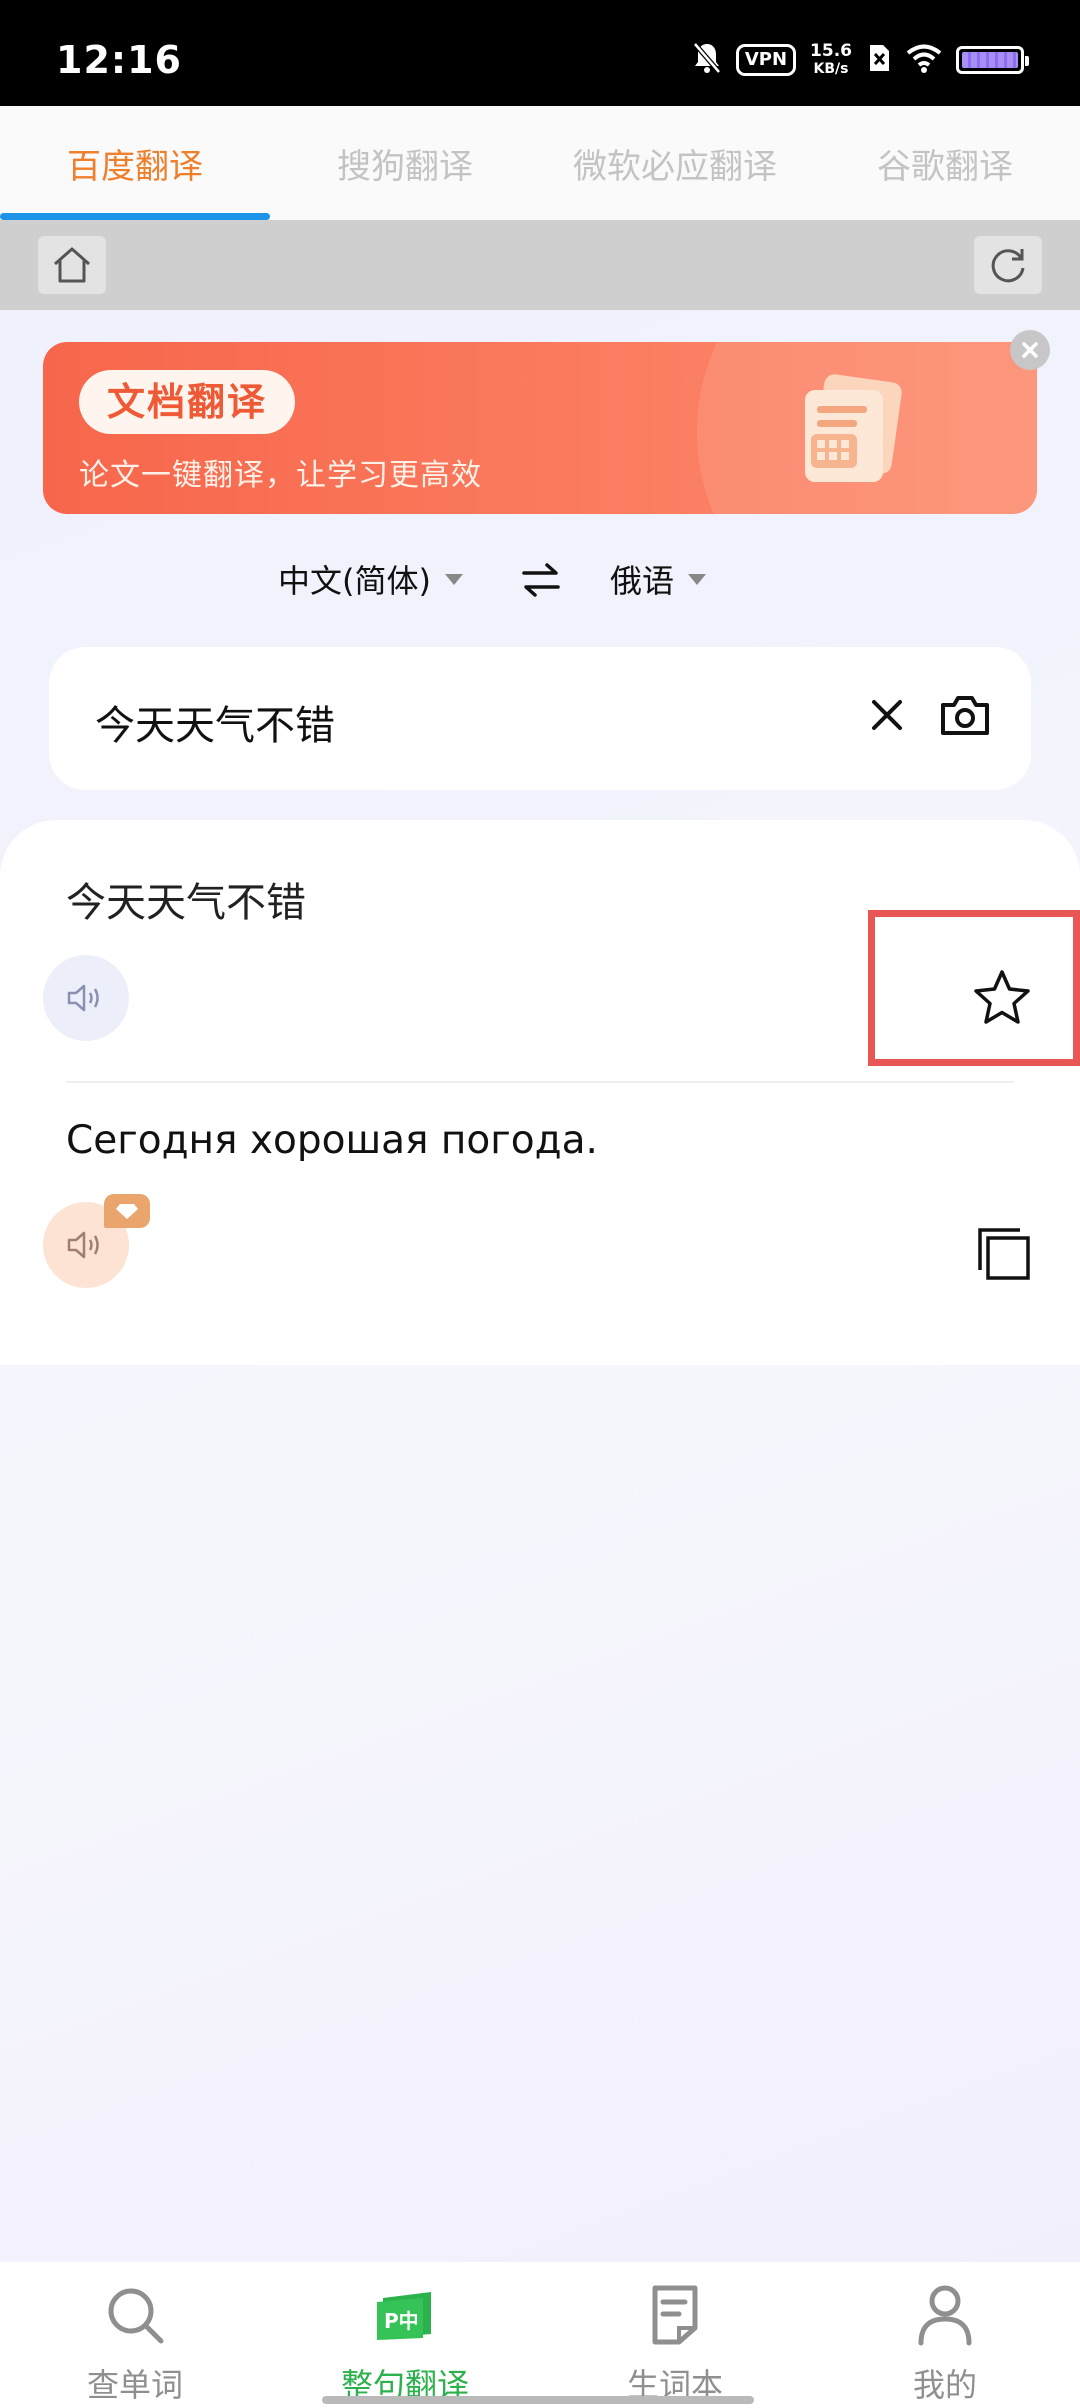 This screenshot has width=1080, height=2408. Describe the element at coordinates (135, 166) in the screenshot. I see `tab-label: 百度翻译` at that location.